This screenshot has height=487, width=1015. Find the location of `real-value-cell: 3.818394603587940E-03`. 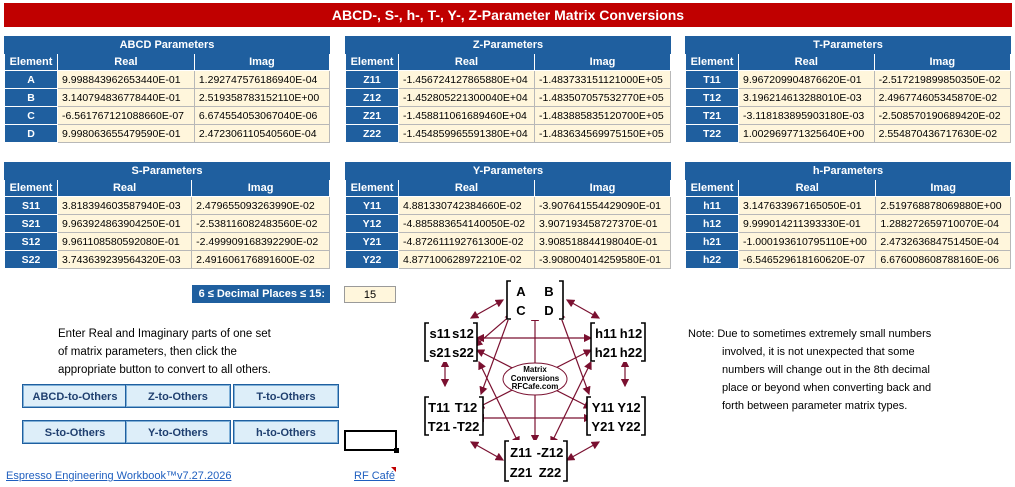

real-value-cell: 3.818394603587940E-03 is located at coordinates (124, 205).